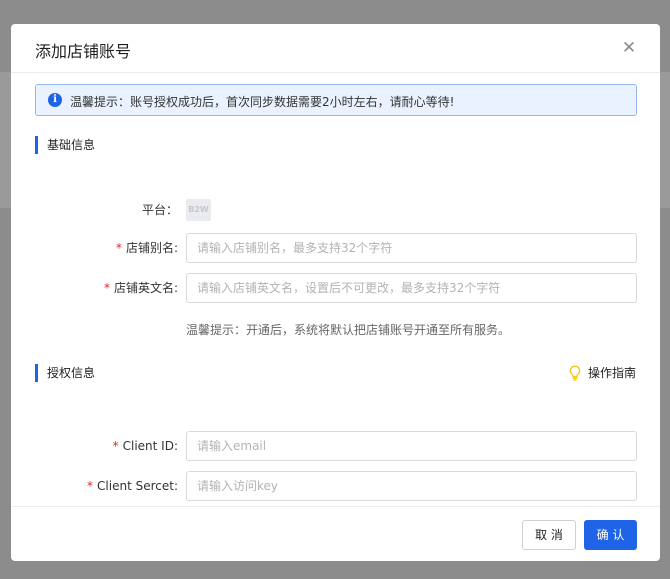  I want to click on platform-logo: B2W, so click(198, 210).